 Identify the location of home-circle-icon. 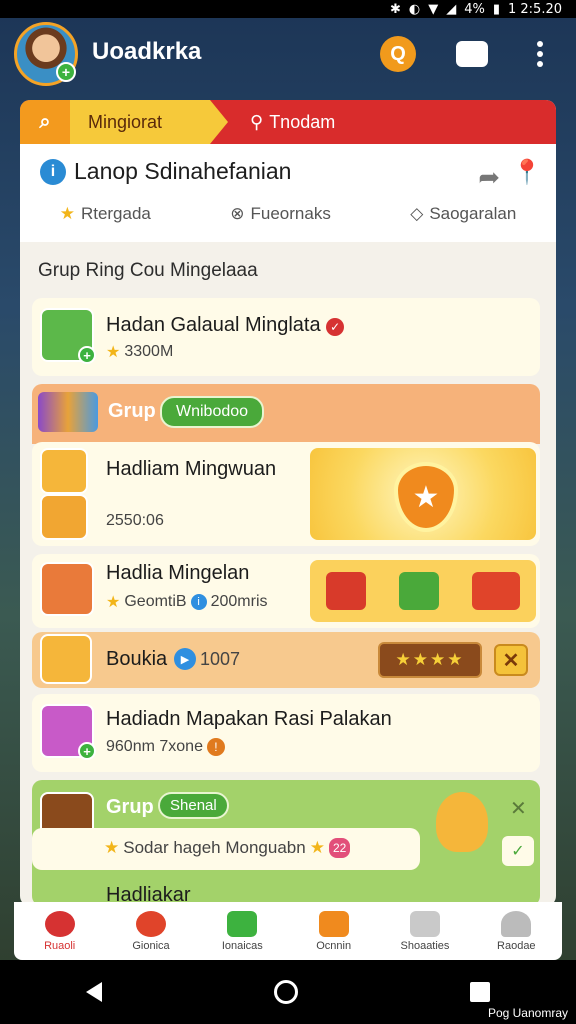
(286, 992).